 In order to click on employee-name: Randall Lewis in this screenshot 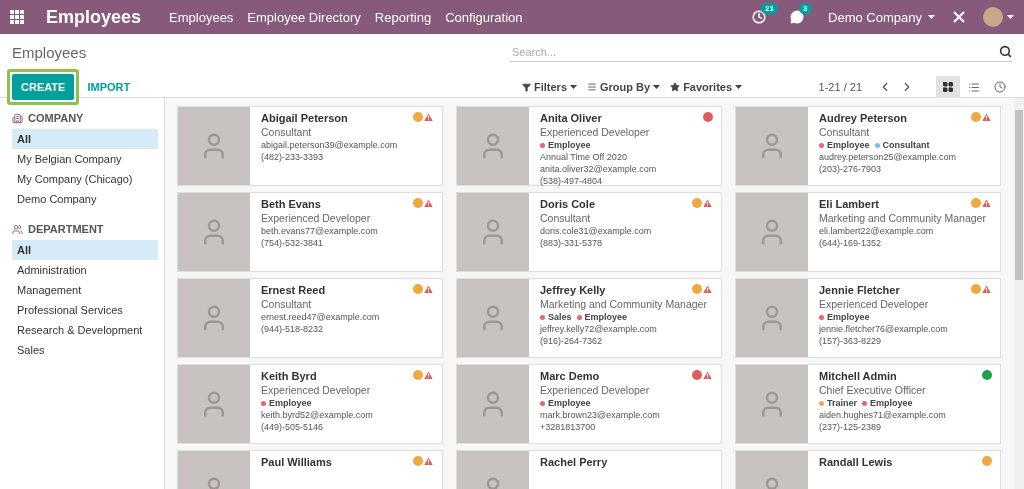, I will do `click(856, 462)`.